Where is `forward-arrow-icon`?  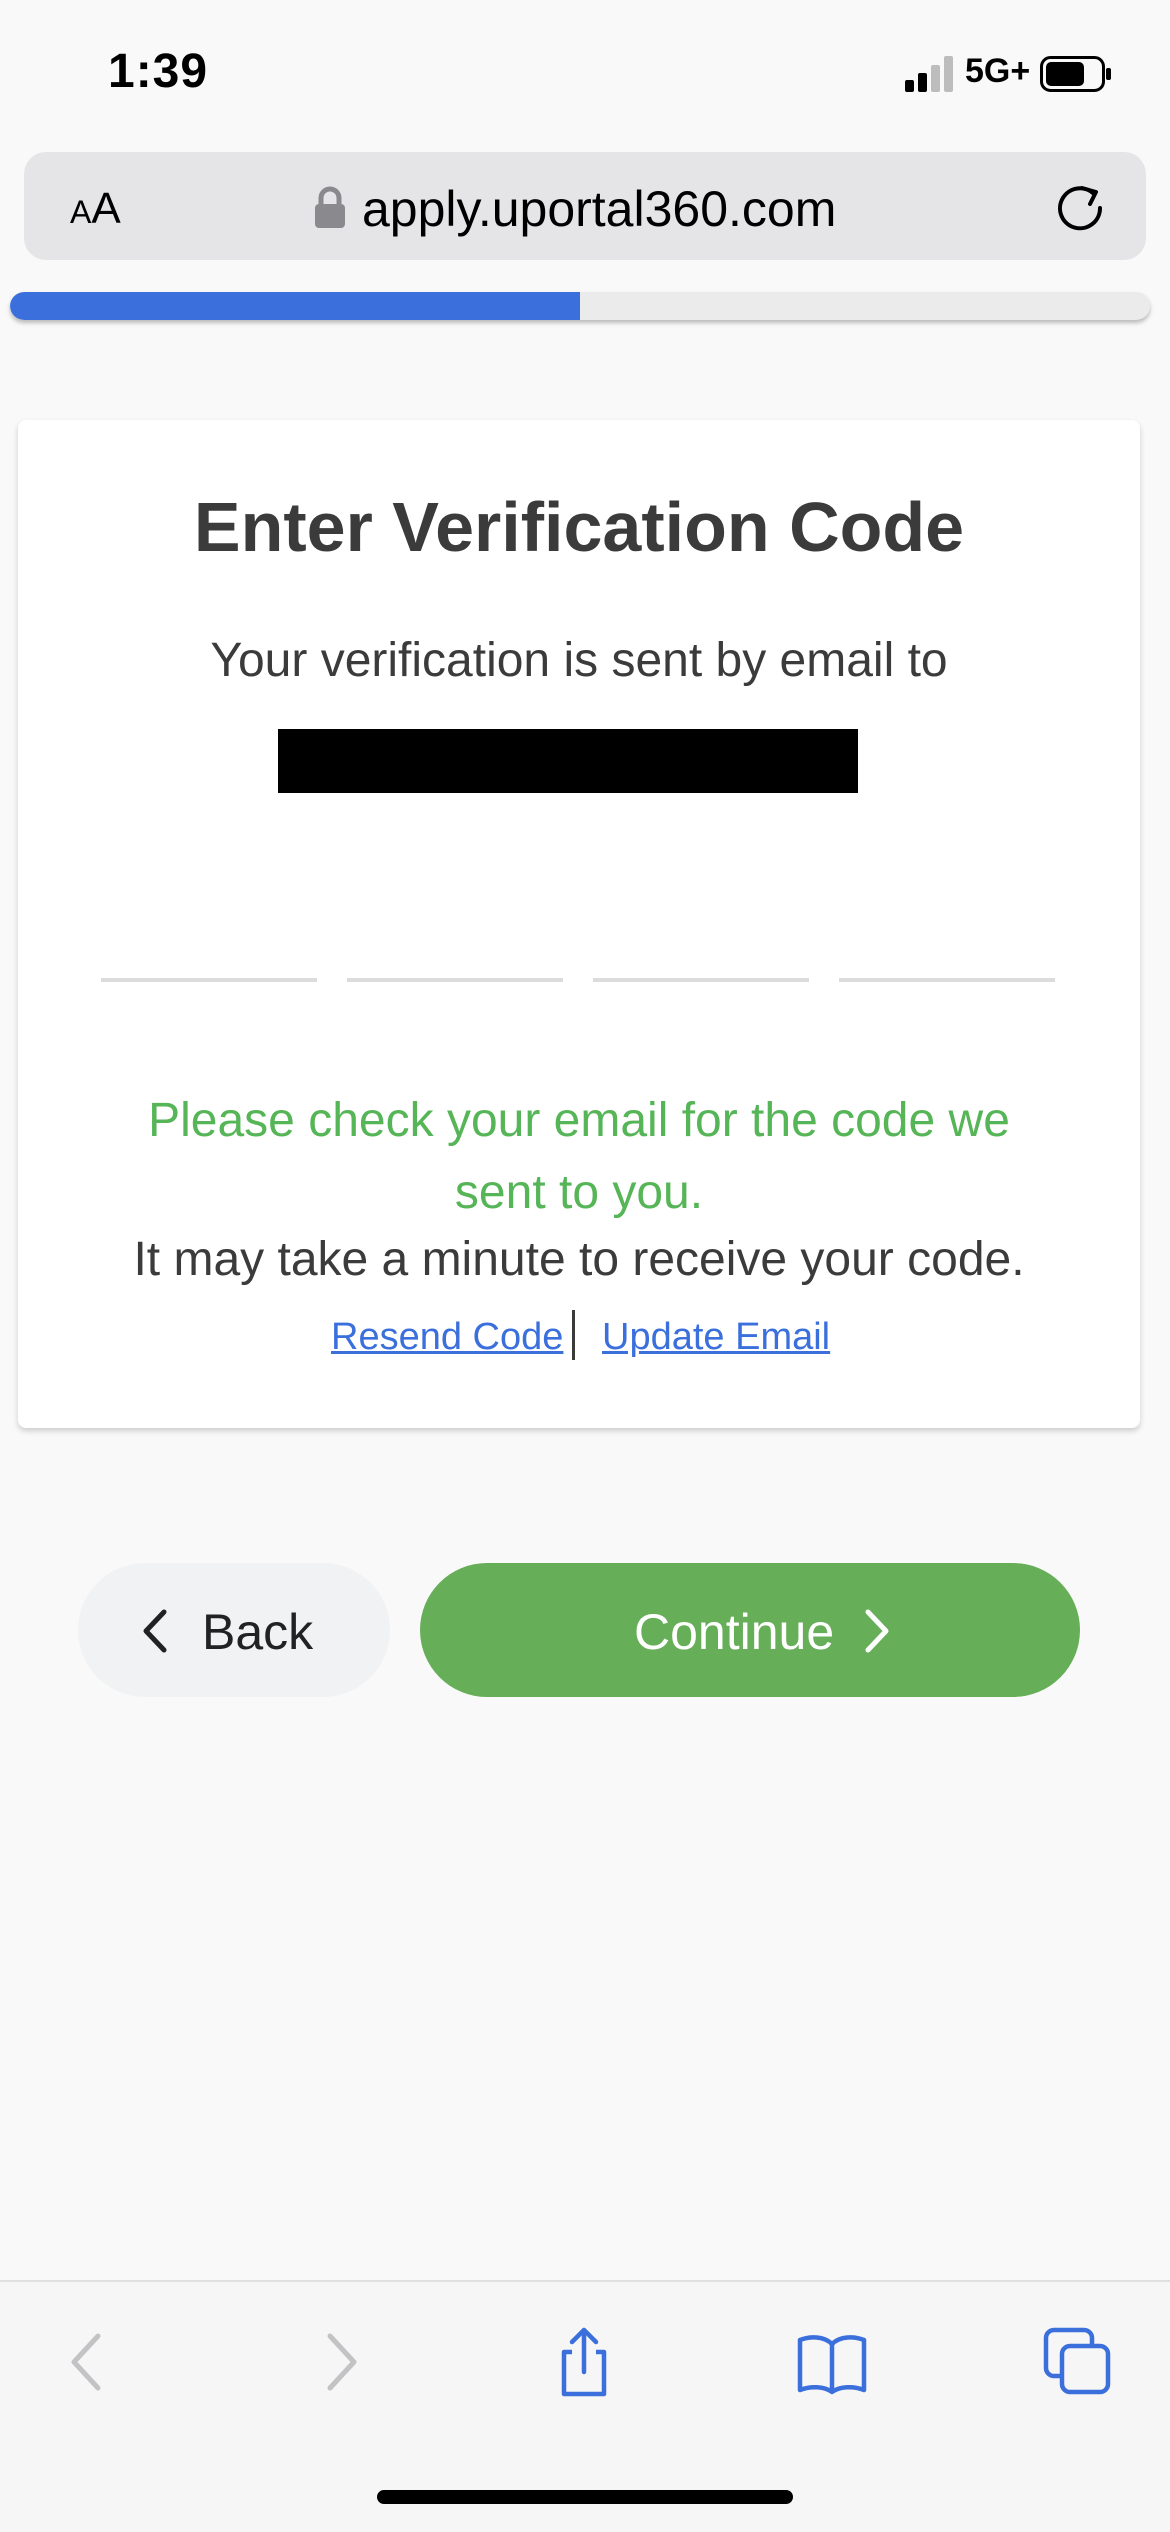 forward-arrow-icon is located at coordinates (340, 2362).